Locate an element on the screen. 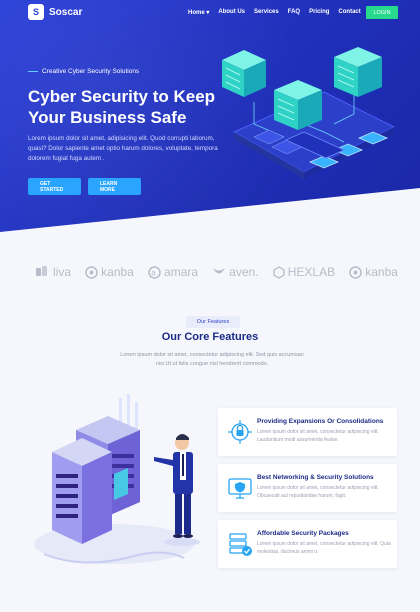  hexlab-logo-icon is located at coordinates (279, 272).